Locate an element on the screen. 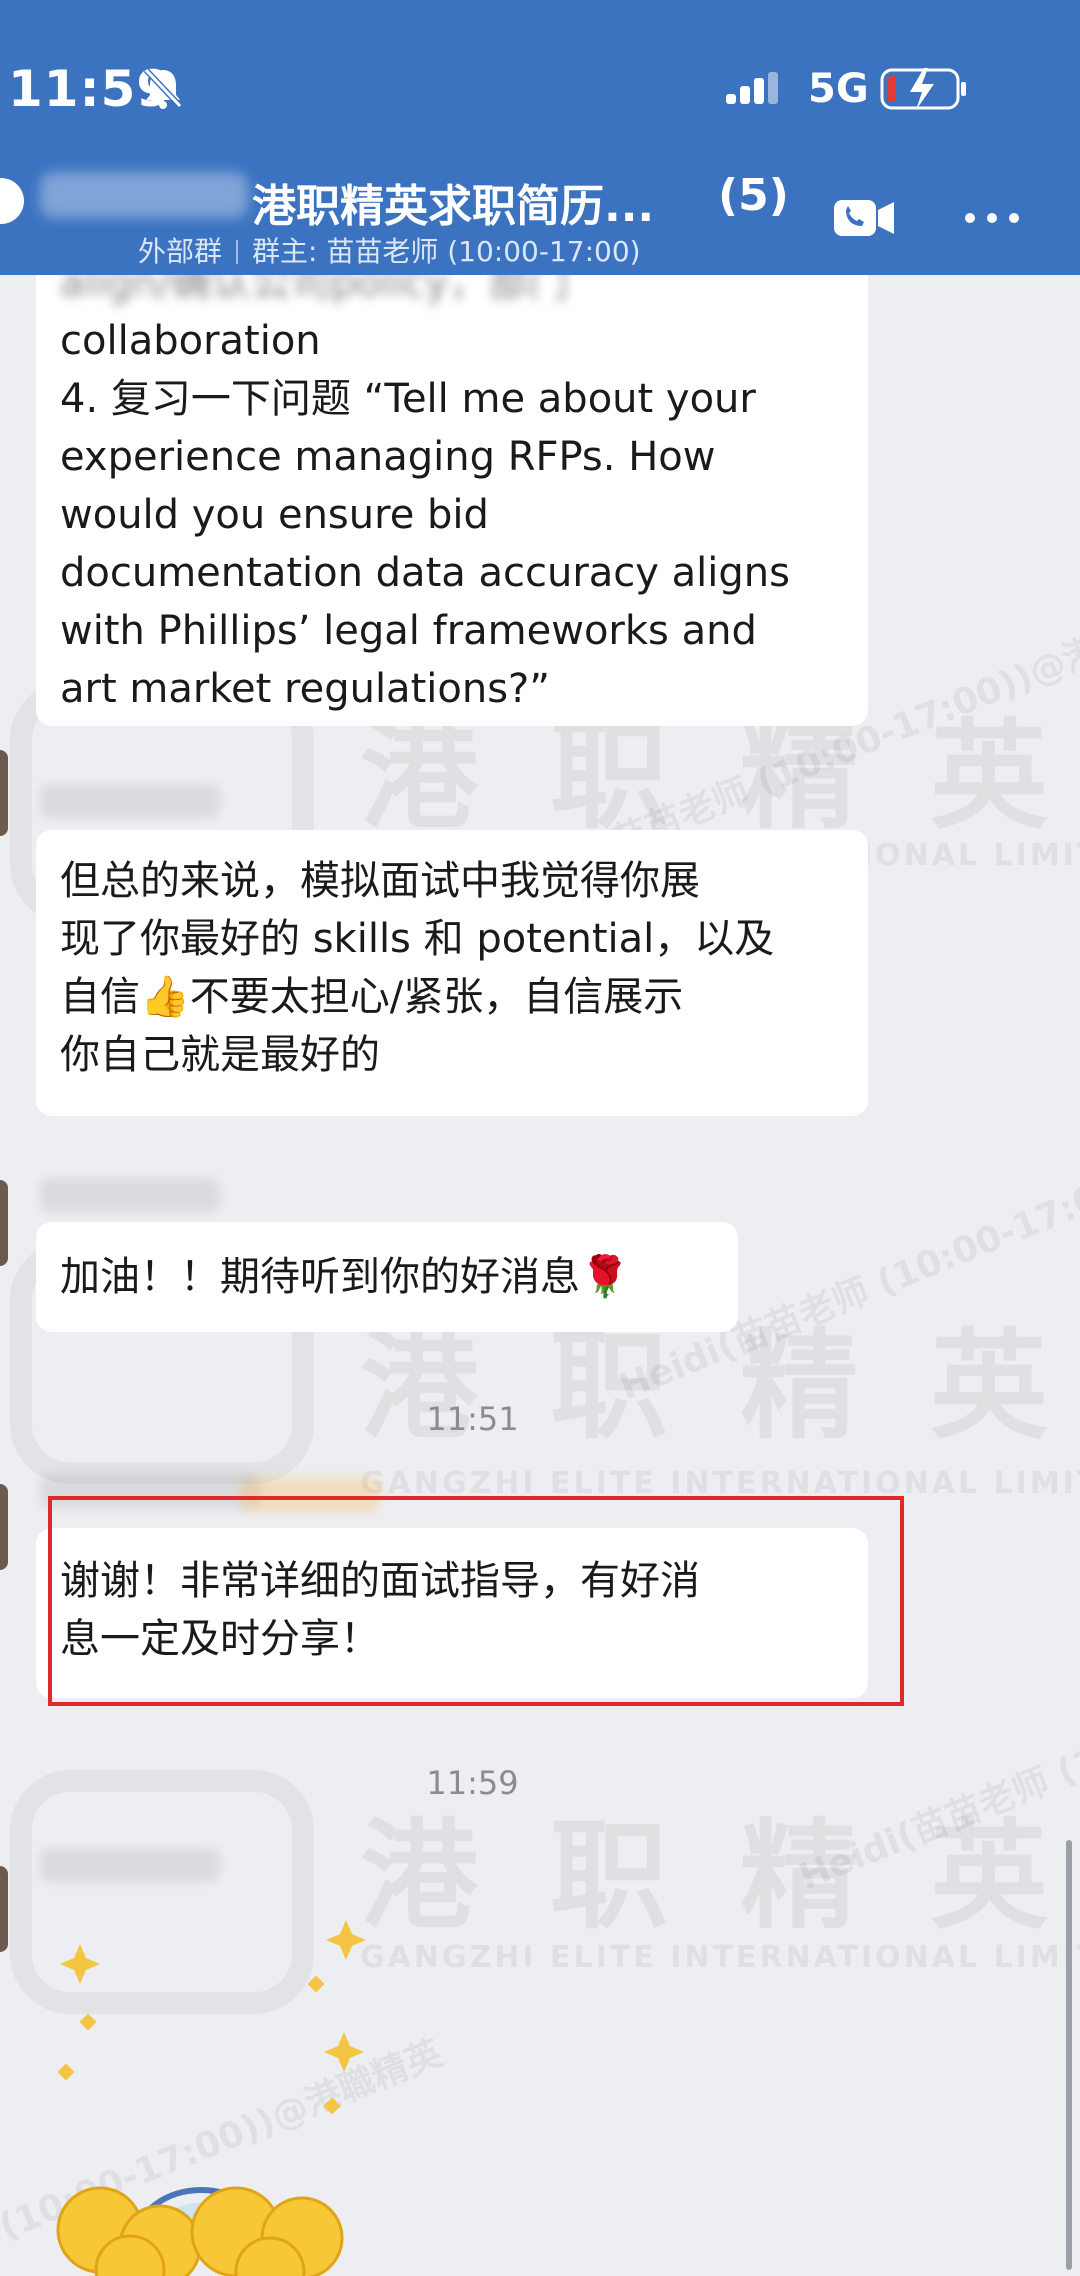  message-line: art market regulations?” is located at coordinates (305, 689).